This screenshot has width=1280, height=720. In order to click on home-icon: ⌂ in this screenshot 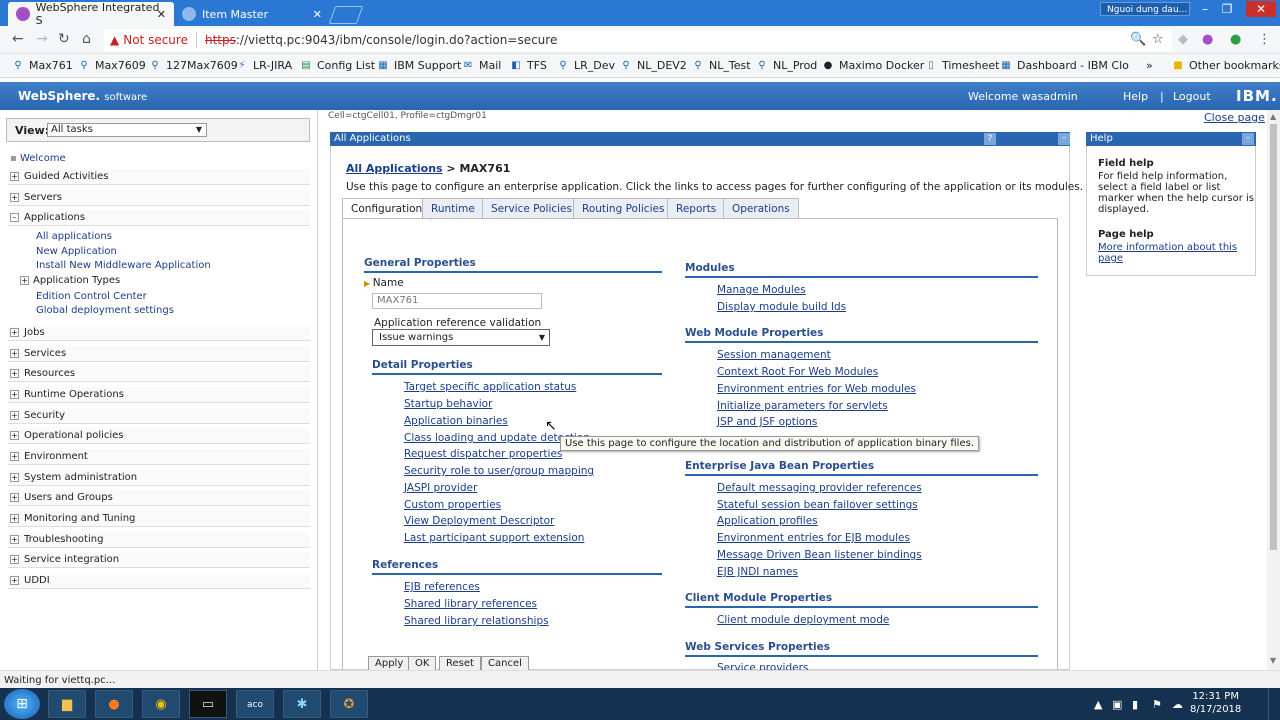, I will do `click(86, 39)`.